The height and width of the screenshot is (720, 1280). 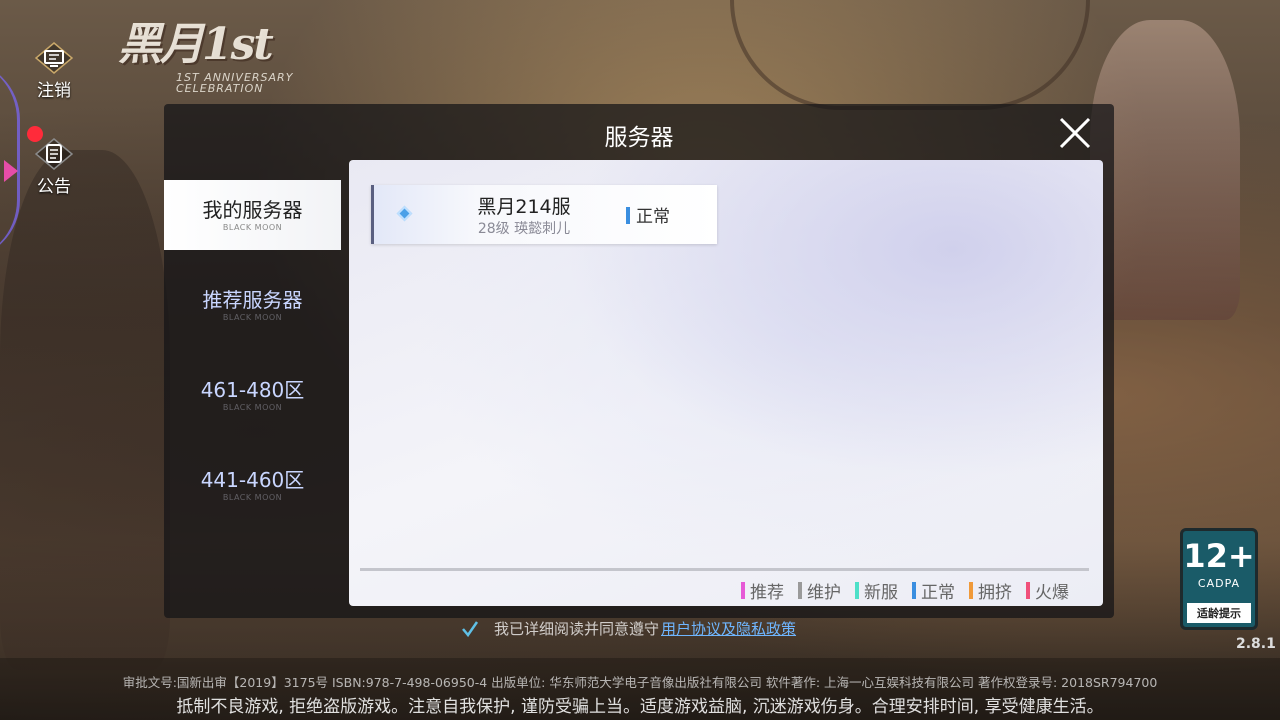 I want to click on server-card: 黑月214服 28级 瑛懿刺儿 正常, so click(x=544, y=214).